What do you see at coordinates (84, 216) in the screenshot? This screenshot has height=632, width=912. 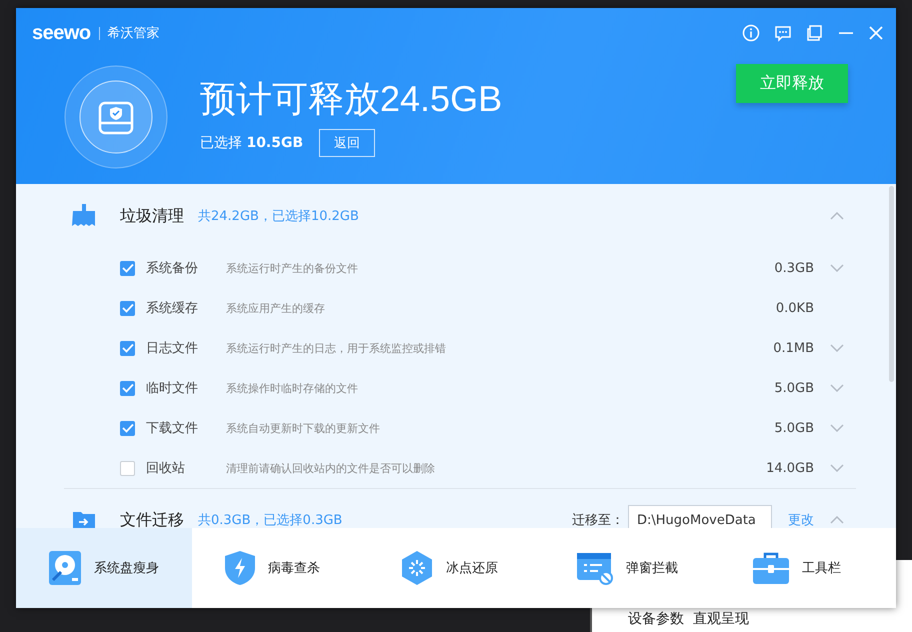 I see `broom-icon` at bounding box center [84, 216].